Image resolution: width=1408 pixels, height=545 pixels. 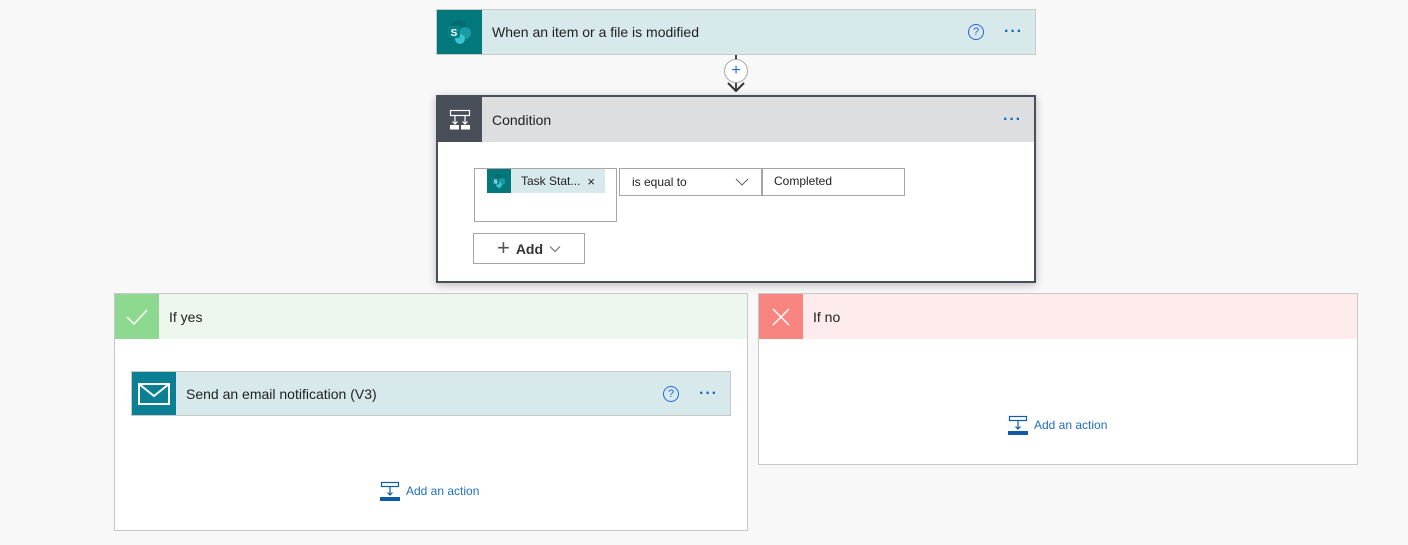 What do you see at coordinates (736, 119) in the screenshot?
I see `condition-header: Condition ···` at bounding box center [736, 119].